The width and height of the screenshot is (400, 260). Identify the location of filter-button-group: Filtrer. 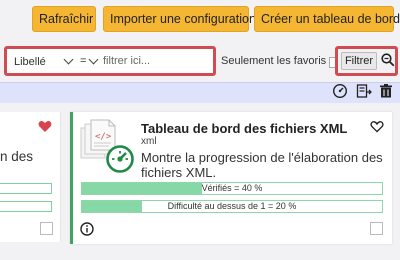
(366, 61).